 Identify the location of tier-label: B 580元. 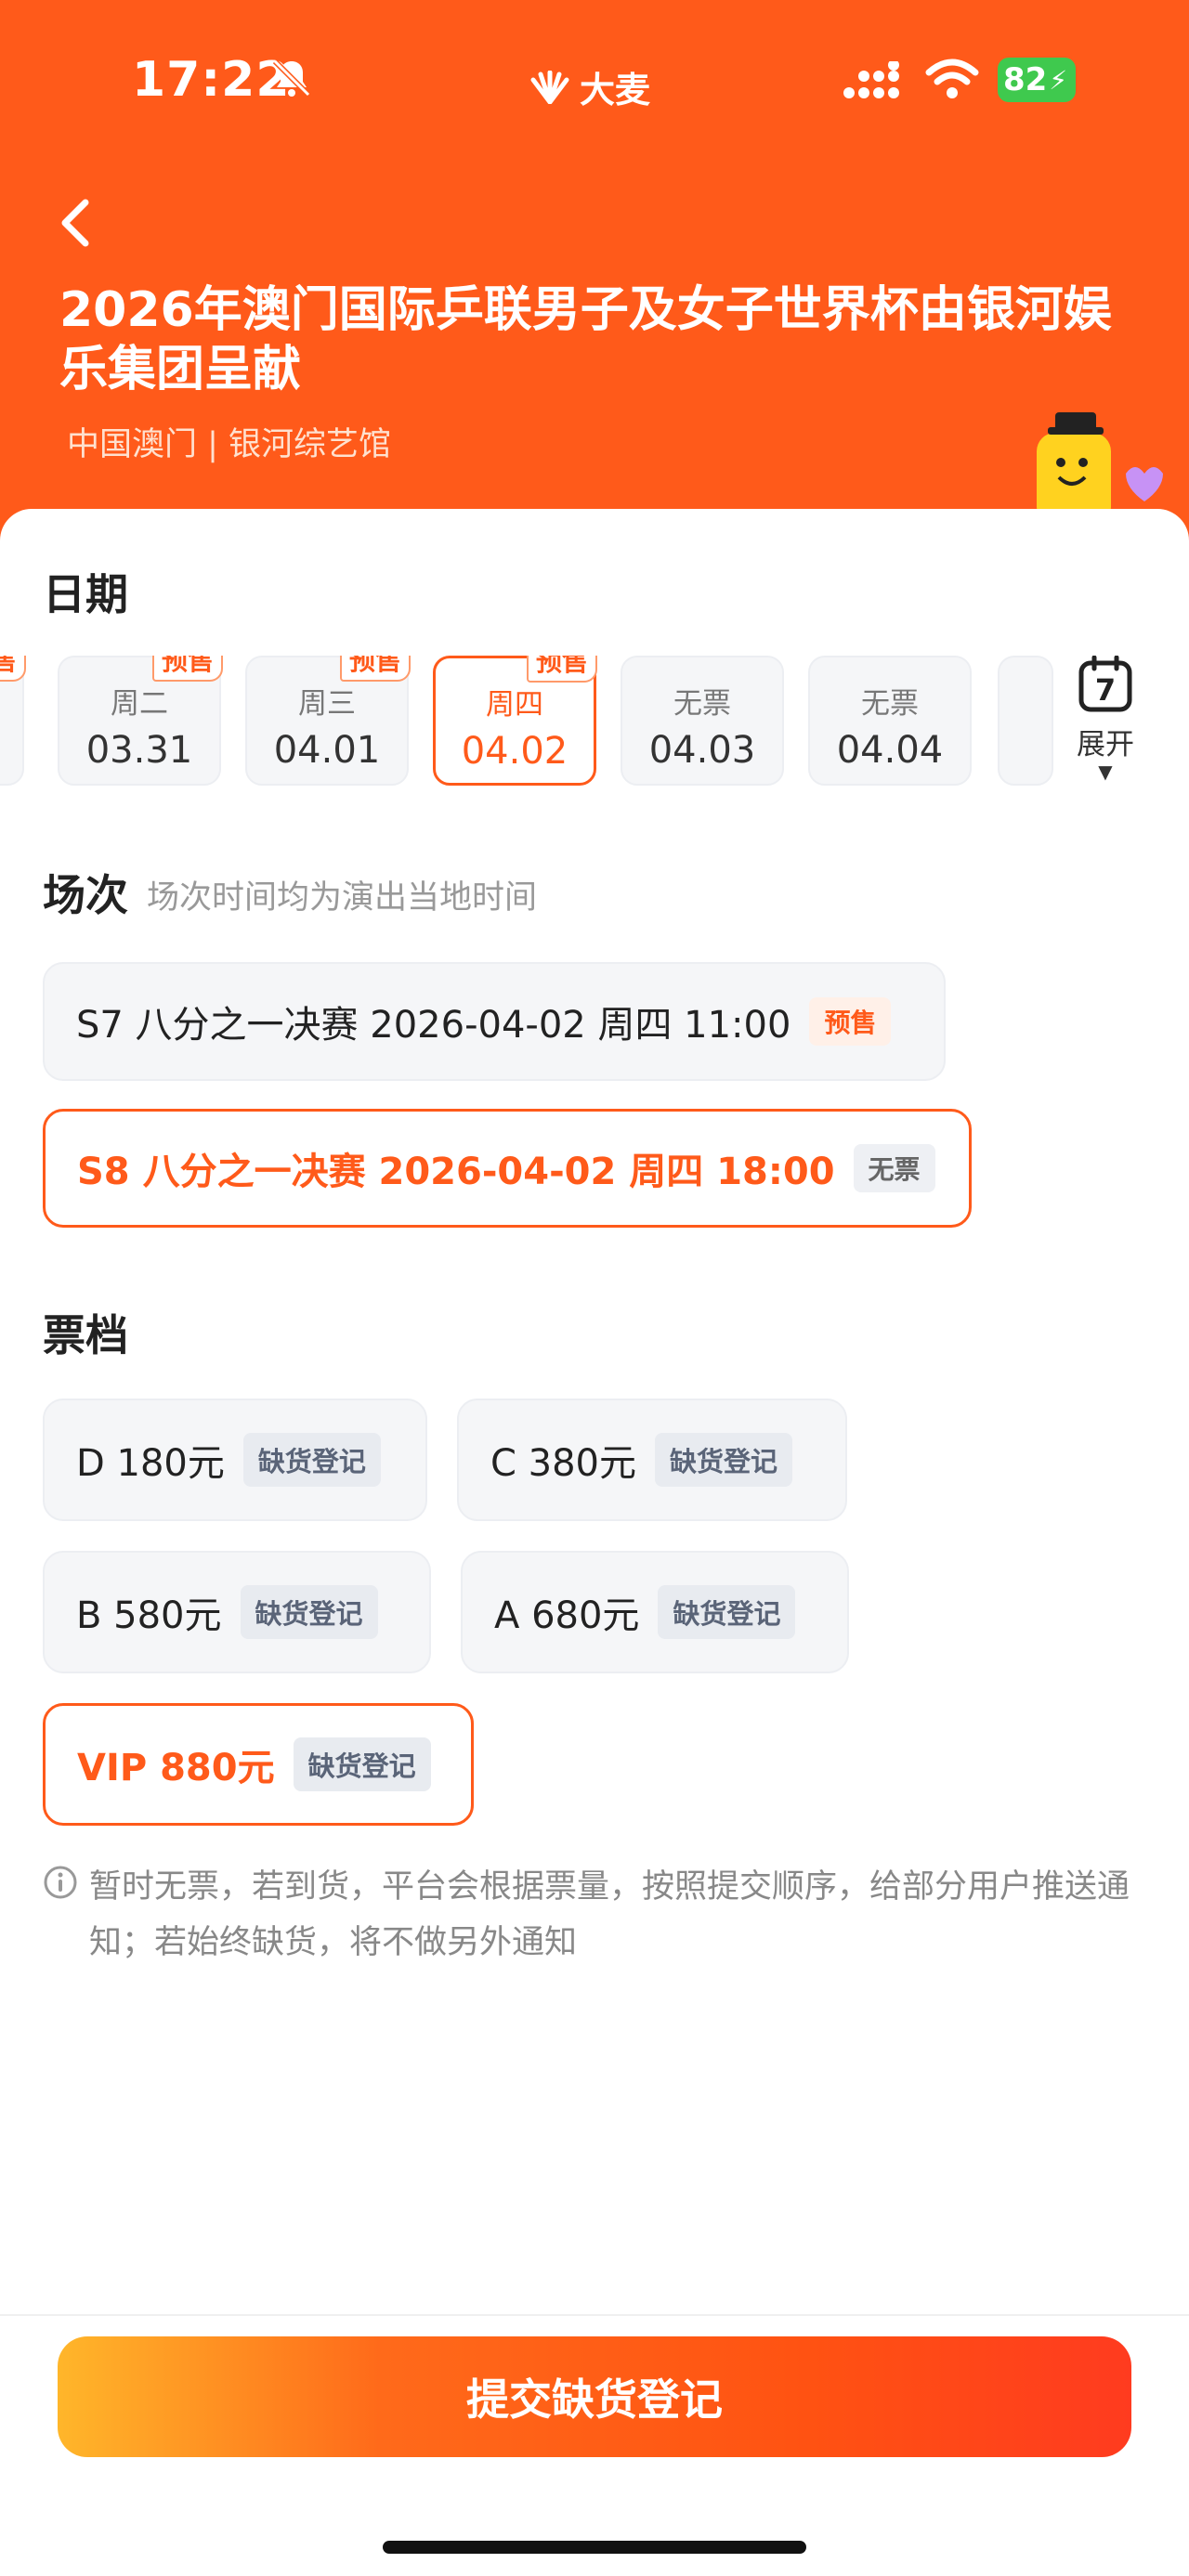
(149, 1615).